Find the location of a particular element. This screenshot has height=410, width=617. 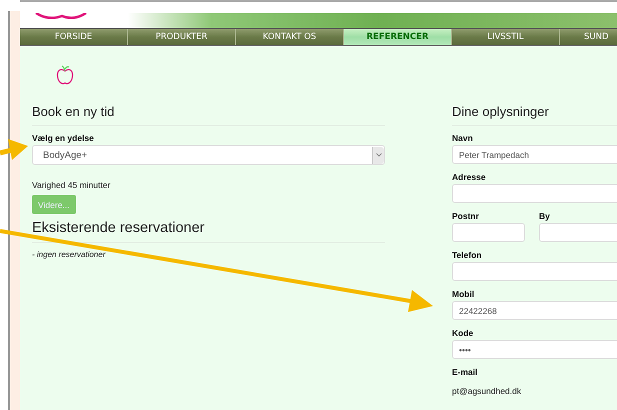

logo-arc-icon is located at coordinates (61, 16).